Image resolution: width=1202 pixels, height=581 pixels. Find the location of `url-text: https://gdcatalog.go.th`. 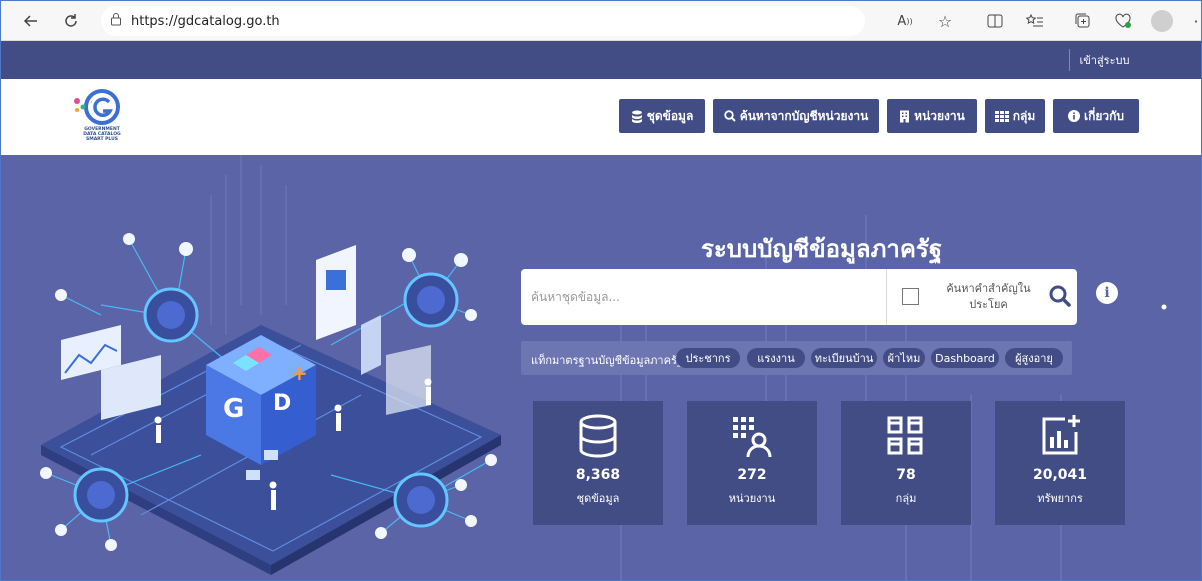

url-text: https://gdcatalog.go.th is located at coordinates (205, 21).